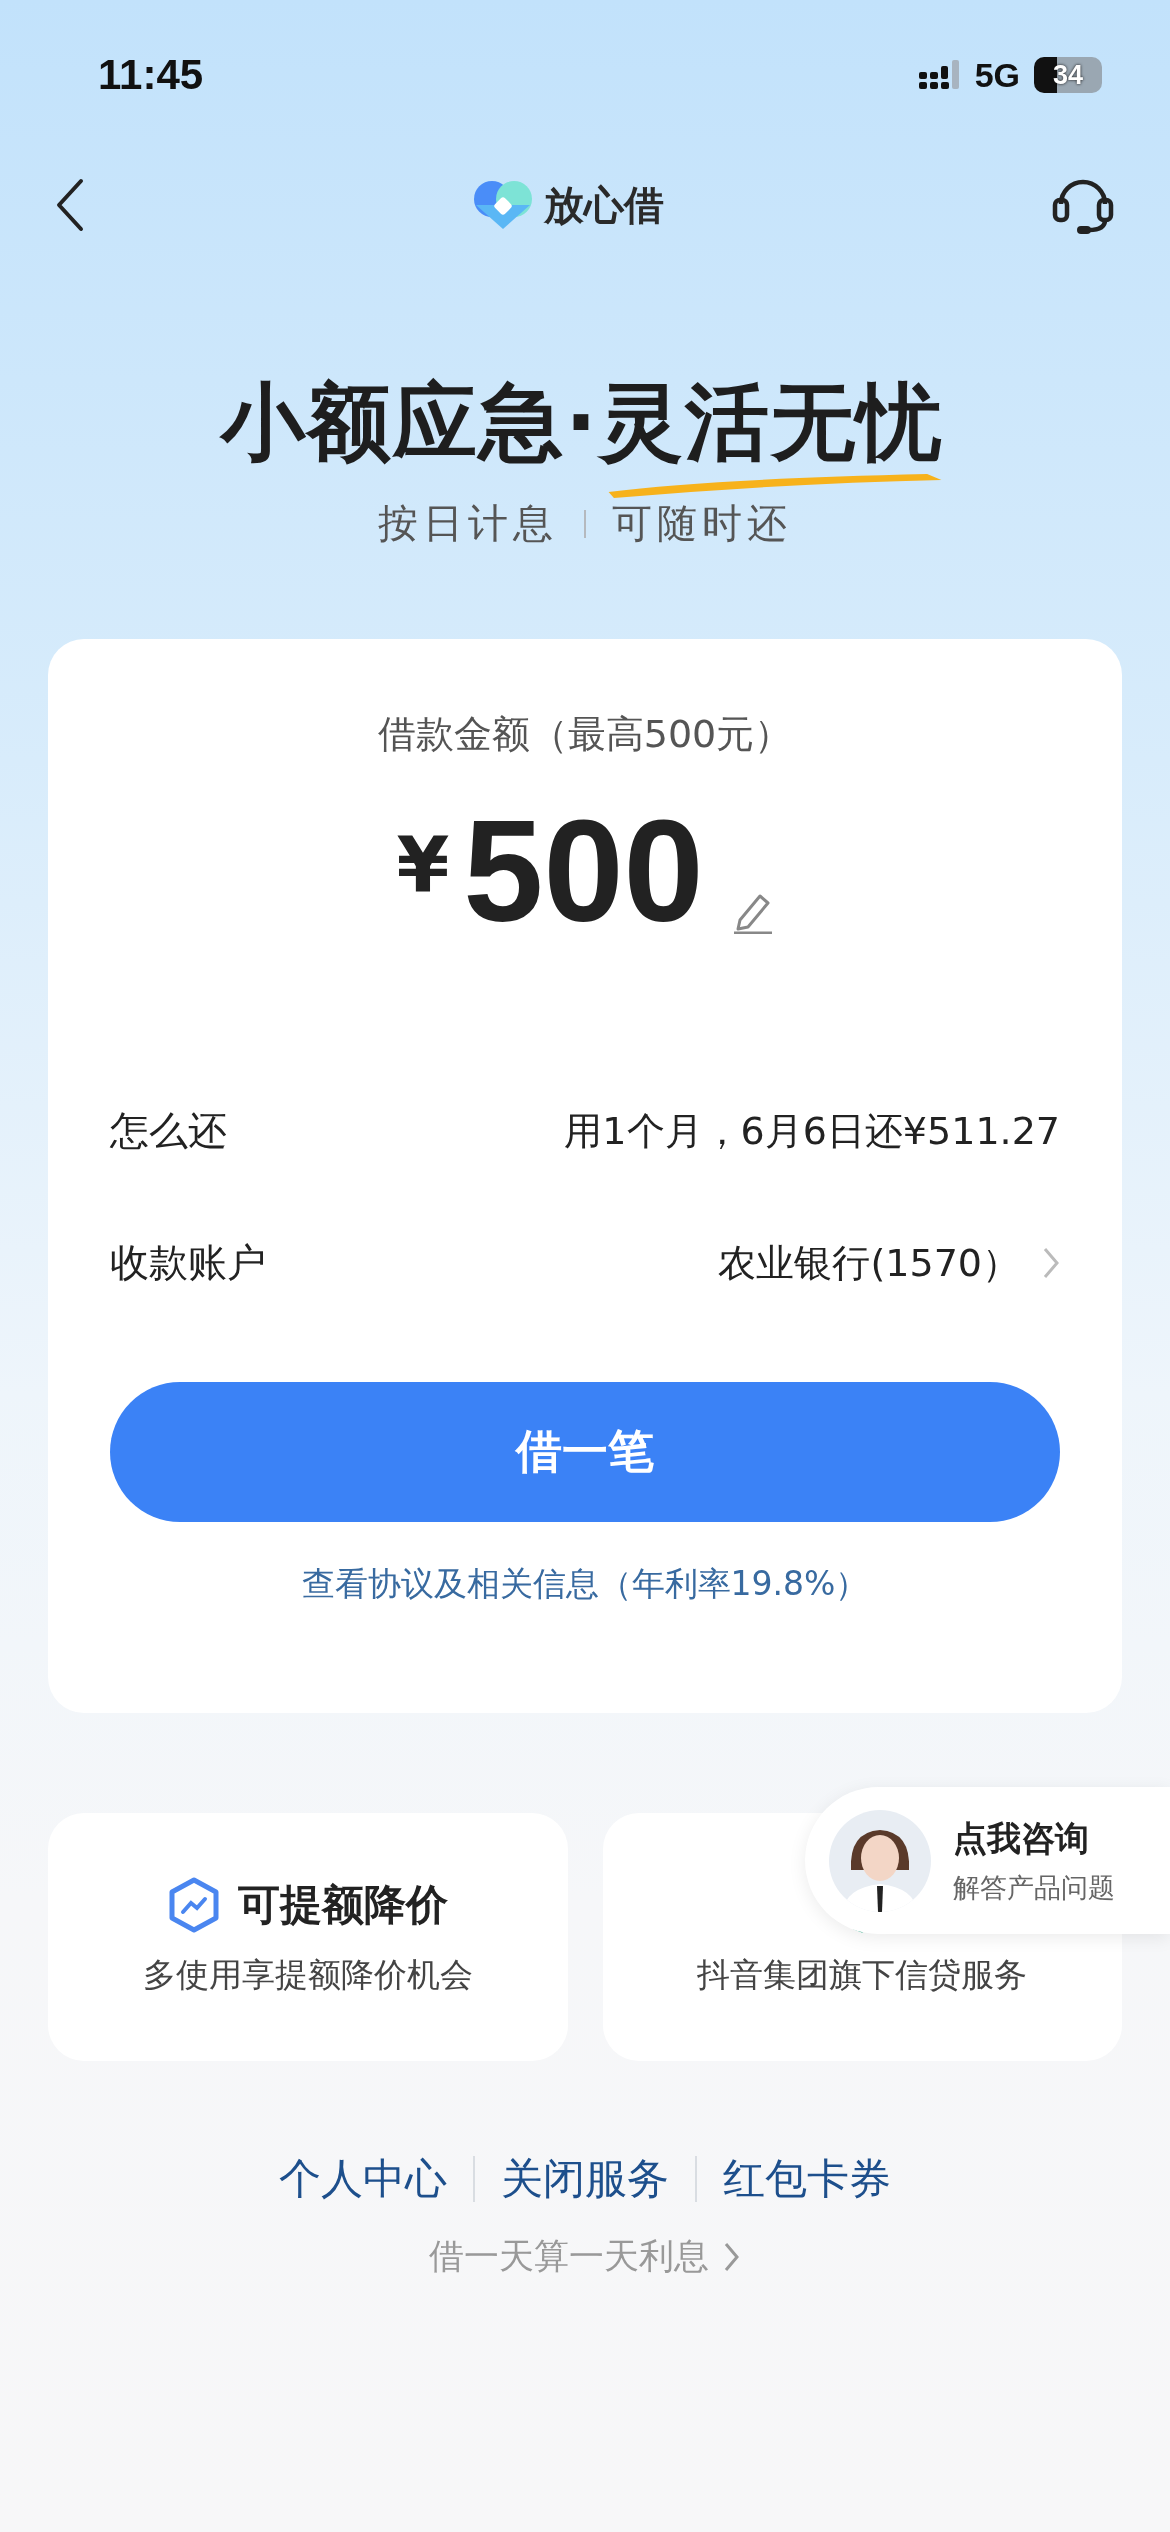 Image resolution: width=1170 pixels, height=2532 pixels. I want to click on consult-bubble: 点我咨询 解答产品问题, so click(987, 1861).